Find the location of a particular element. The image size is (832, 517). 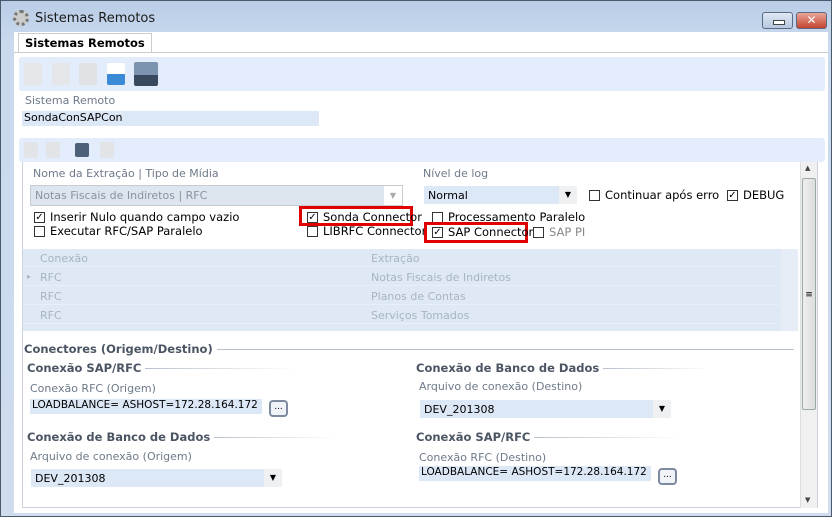

scroll-thumb: ≡ is located at coordinates (809, 294).